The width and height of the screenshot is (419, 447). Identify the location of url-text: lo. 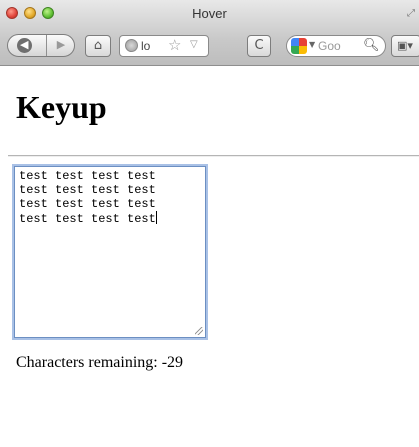
(146, 46).